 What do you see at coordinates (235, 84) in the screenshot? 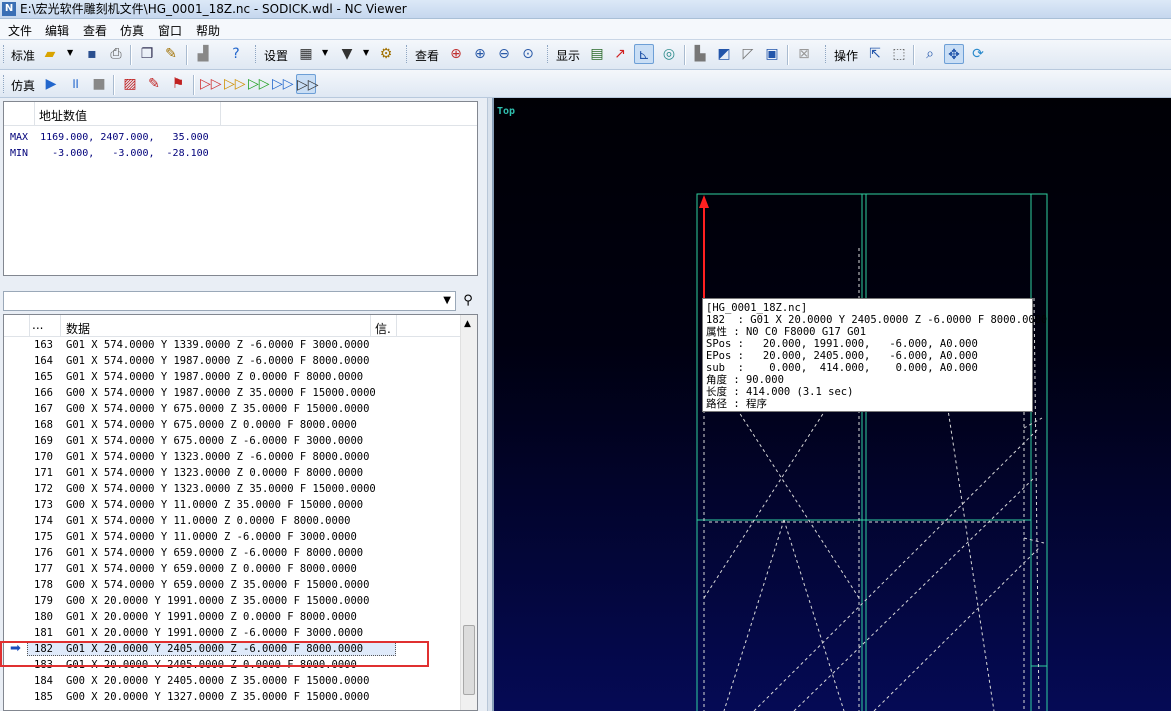
I see `speed-2-icon: ▷▷` at bounding box center [235, 84].